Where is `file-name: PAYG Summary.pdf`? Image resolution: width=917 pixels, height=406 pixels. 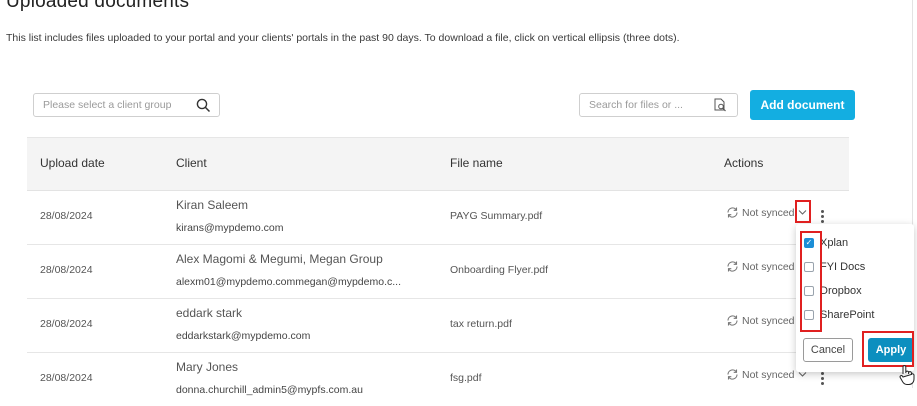
file-name: PAYG Summary.pdf is located at coordinates (496, 216).